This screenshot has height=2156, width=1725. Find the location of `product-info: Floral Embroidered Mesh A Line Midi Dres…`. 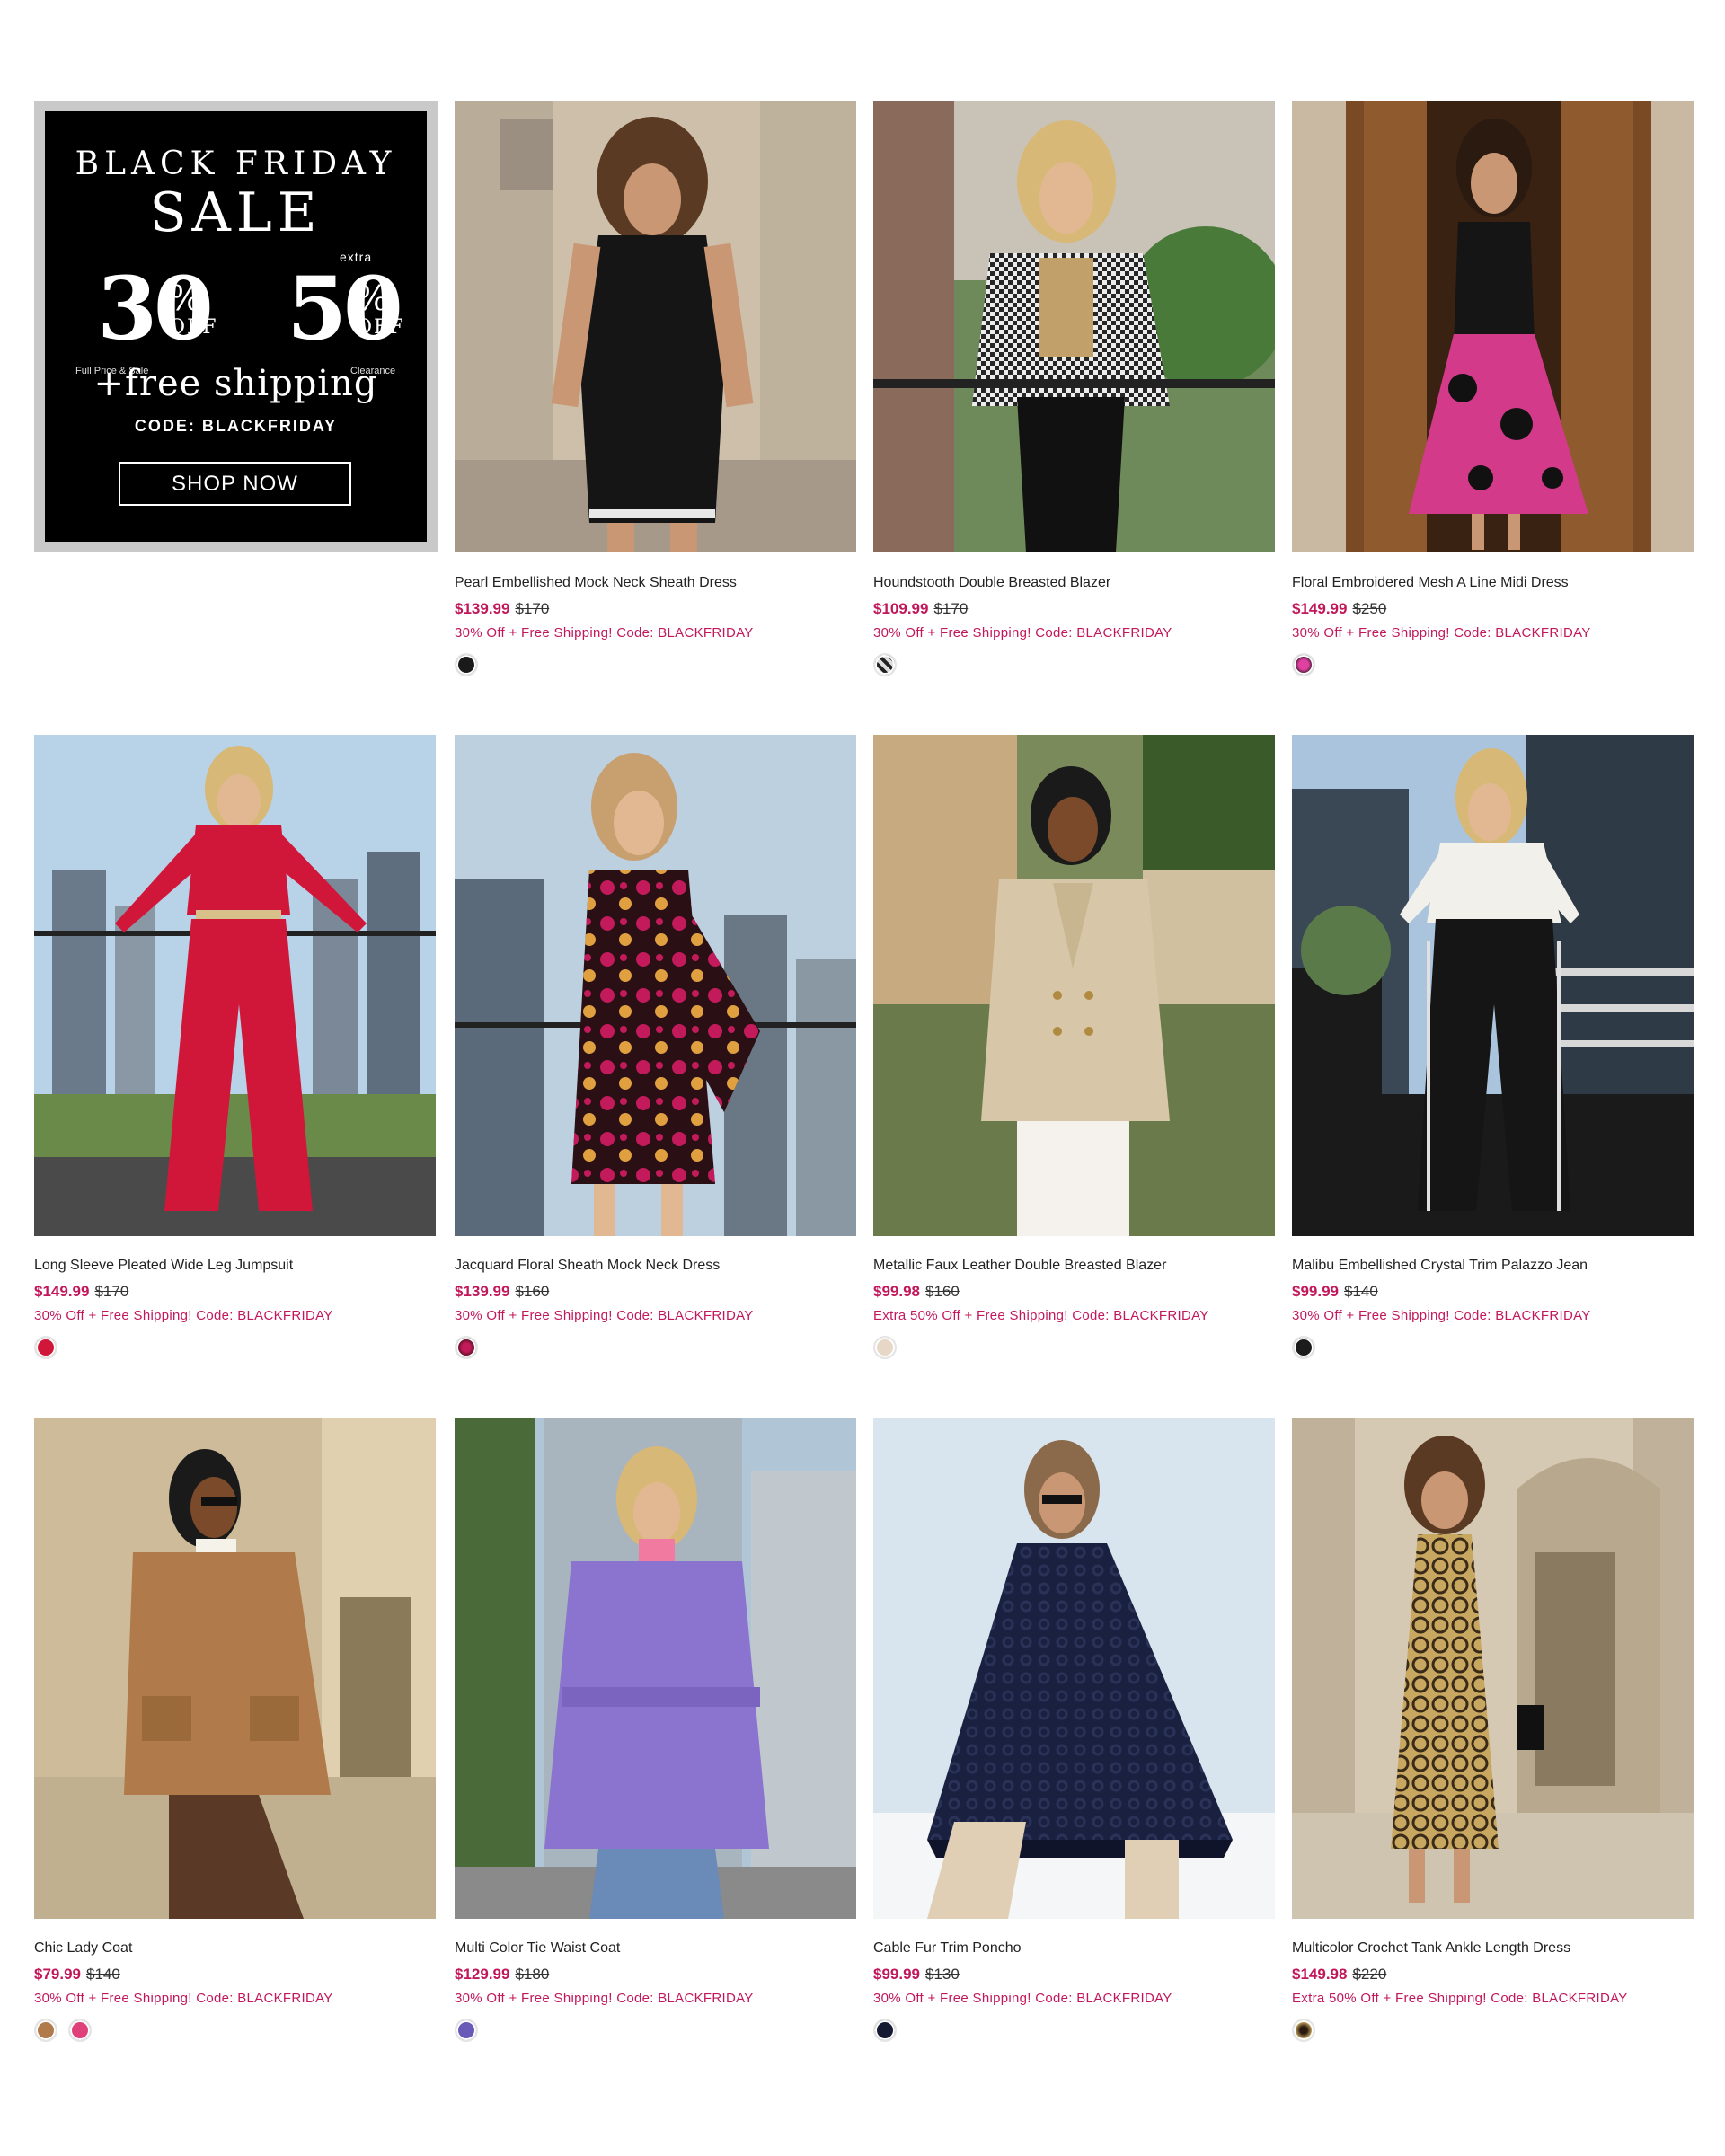

product-info: Floral Embroidered Mesh A Line Midi Dres… is located at coordinates (1493, 625).